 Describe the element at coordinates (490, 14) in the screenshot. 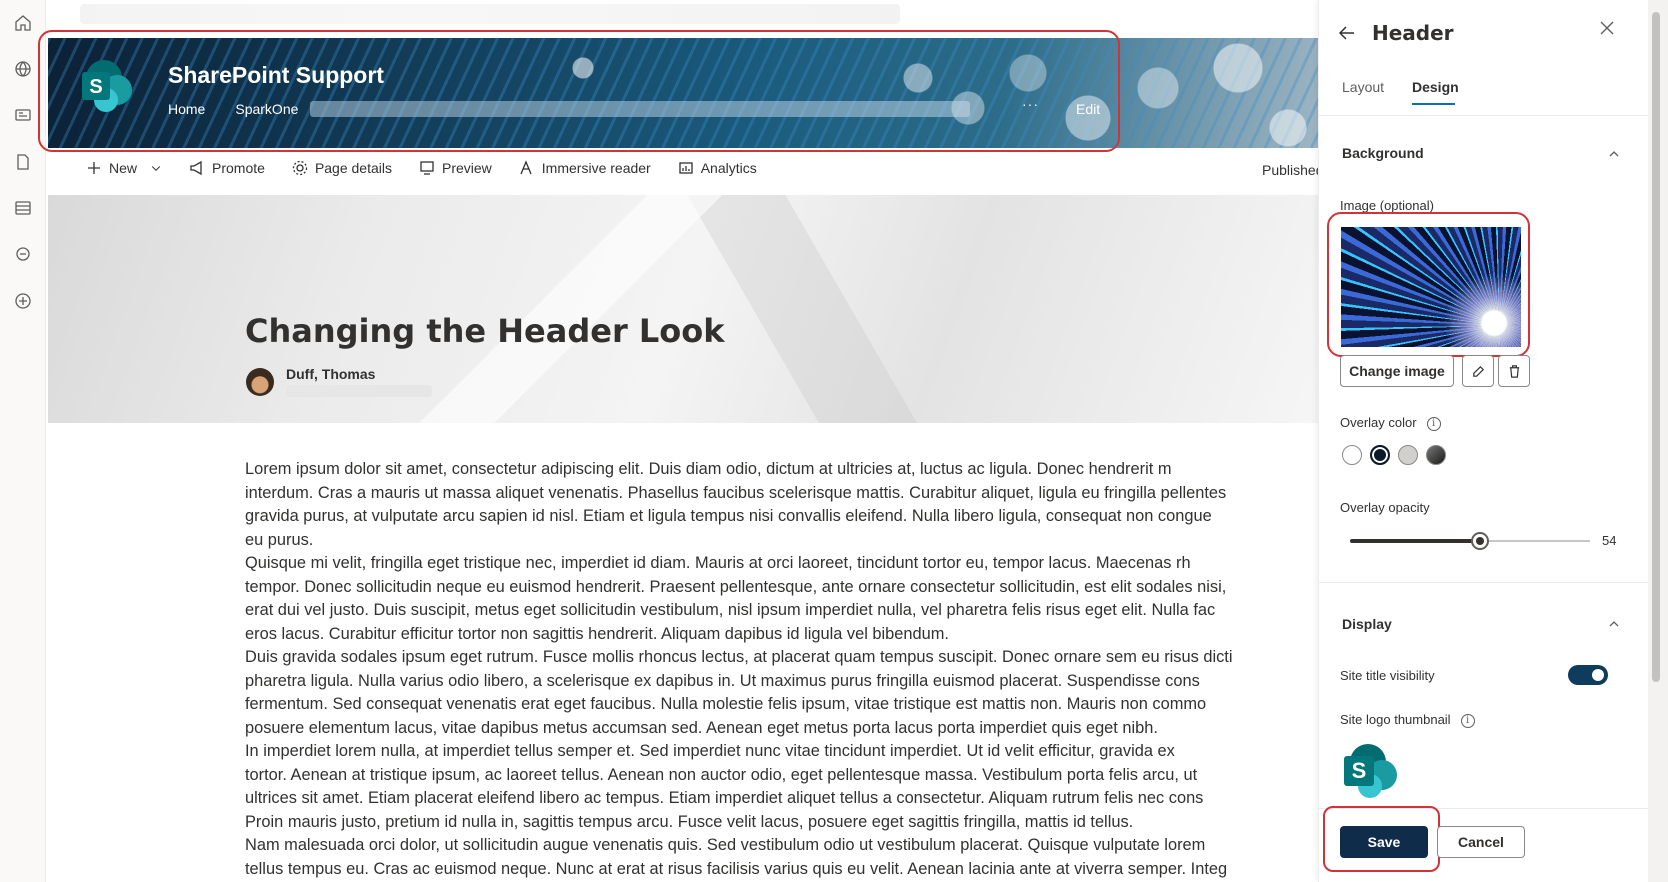

I see `breadcrumb-bar` at that location.